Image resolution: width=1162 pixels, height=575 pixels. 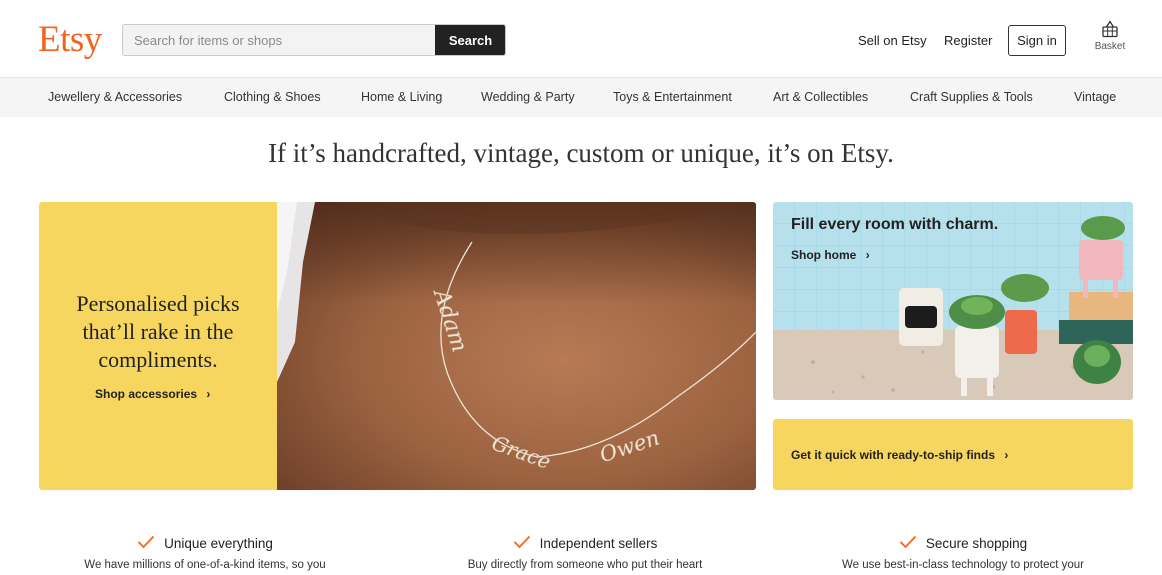 I want to click on ready-to-ship-promo: Get it quick with ready-to-ship finds ›, so click(x=953, y=454).